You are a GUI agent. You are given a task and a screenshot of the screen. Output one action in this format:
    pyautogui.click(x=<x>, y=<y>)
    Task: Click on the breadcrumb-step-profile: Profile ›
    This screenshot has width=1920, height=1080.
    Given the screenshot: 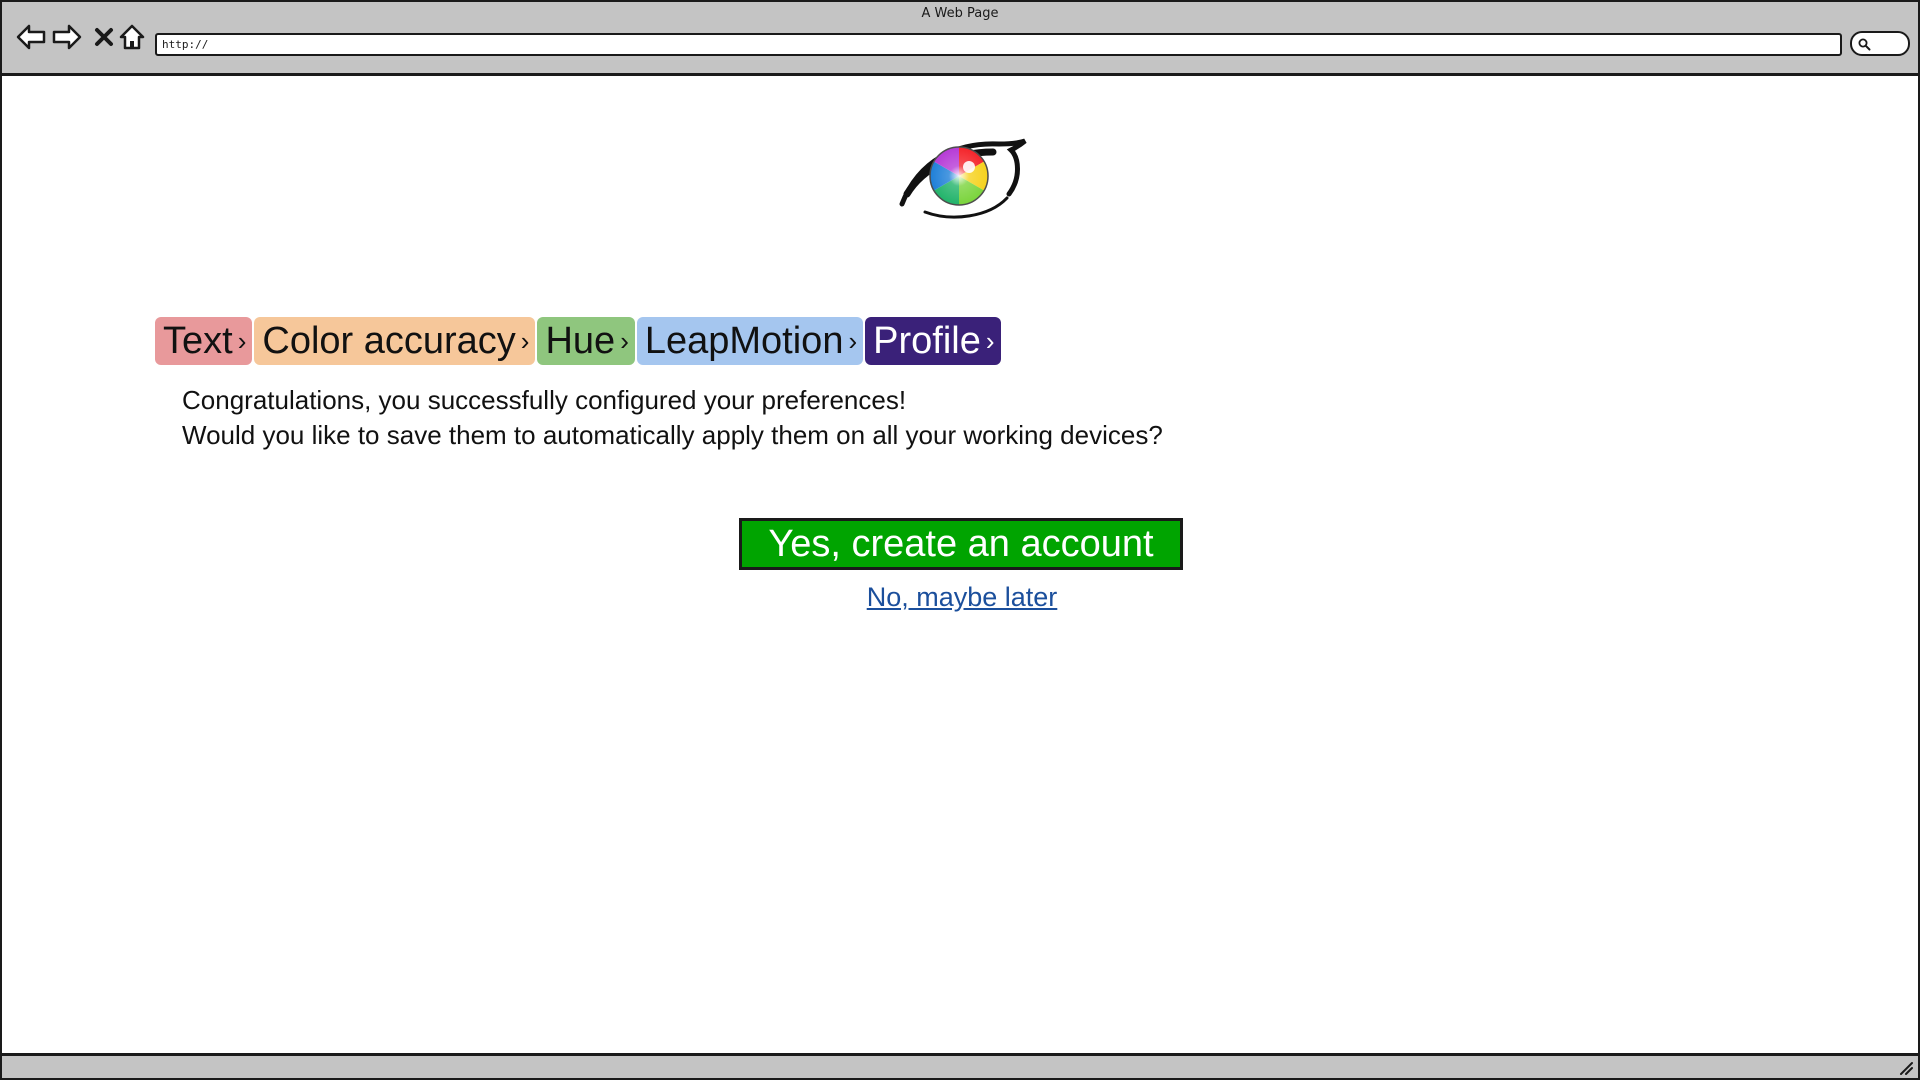 What is the action you would take?
    pyautogui.click(x=933, y=341)
    